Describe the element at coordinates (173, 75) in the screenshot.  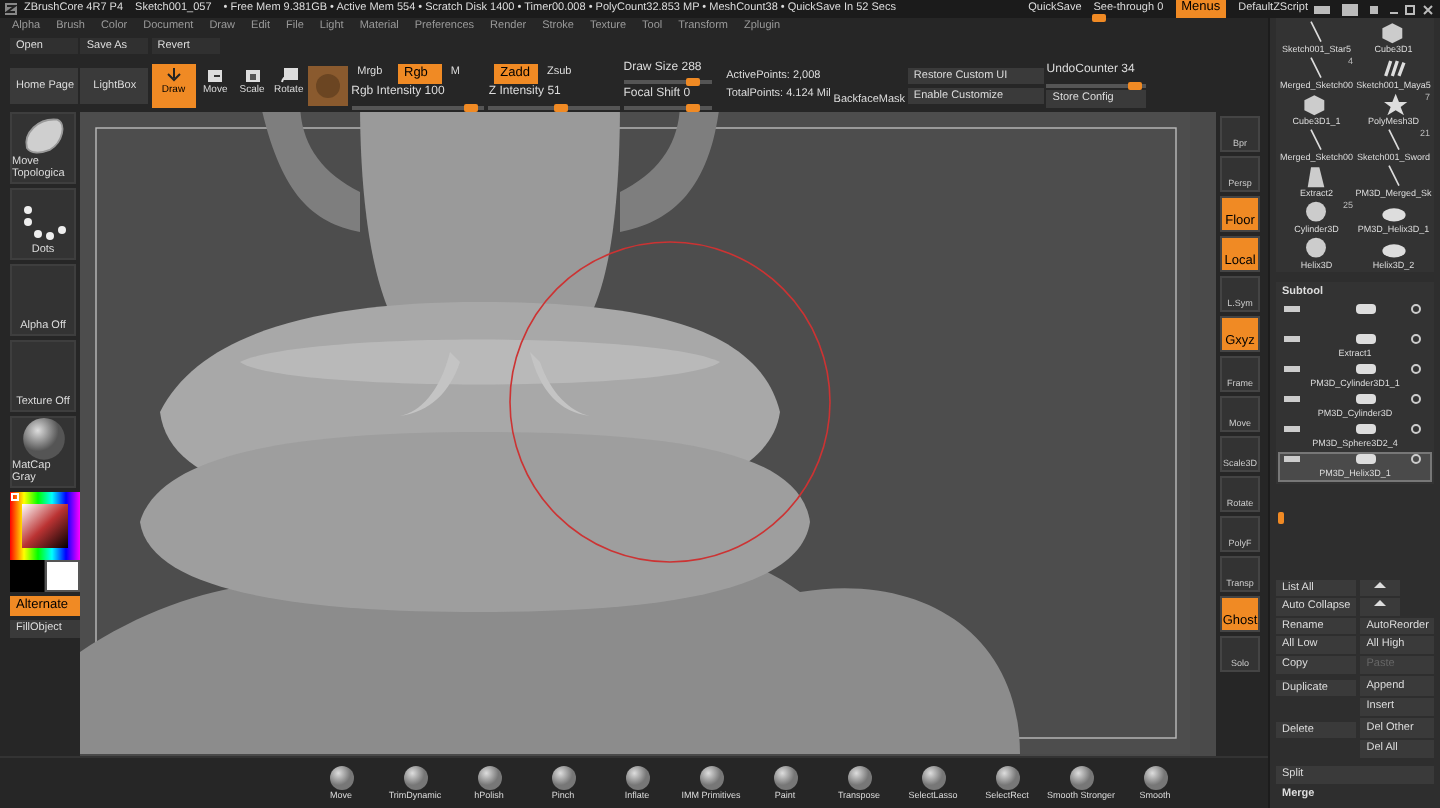
I see `draw-icon` at that location.